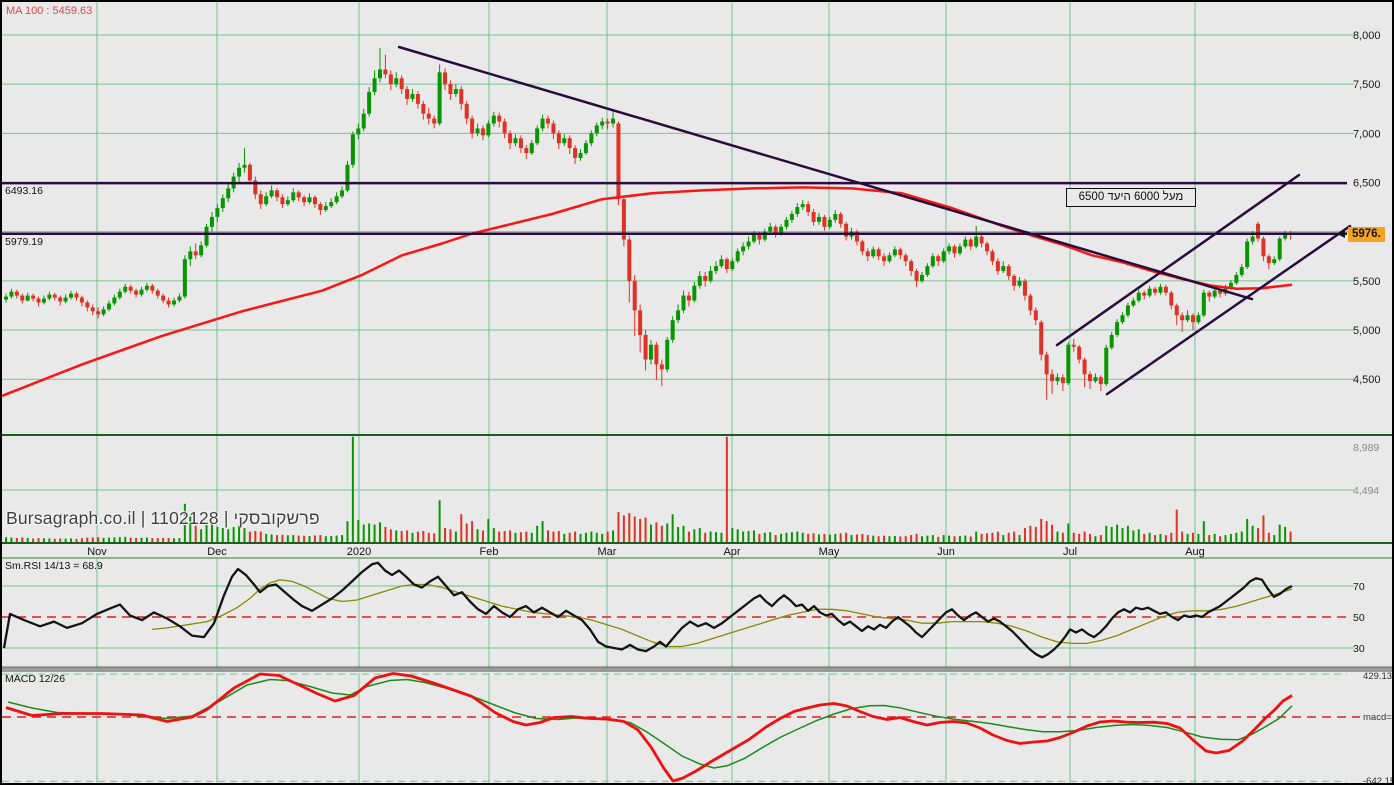 The image size is (1394, 785). I want to click on rsi-axis-label: 30, so click(1359, 649).